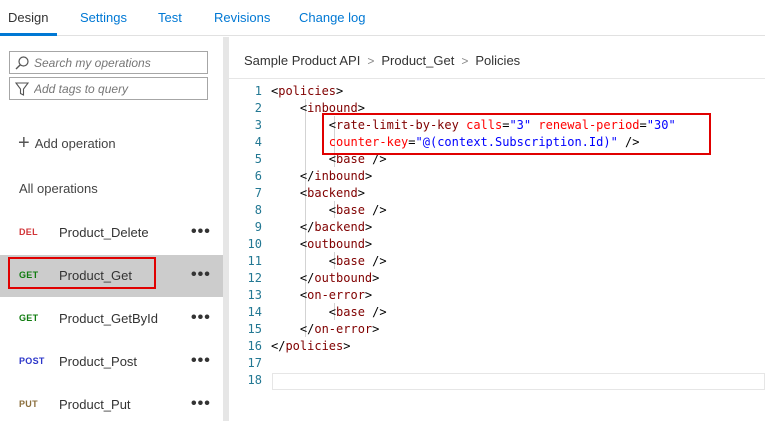  What do you see at coordinates (75, 143) in the screenshot?
I see `add-operation-label: Add operation` at bounding box center [75, 143].